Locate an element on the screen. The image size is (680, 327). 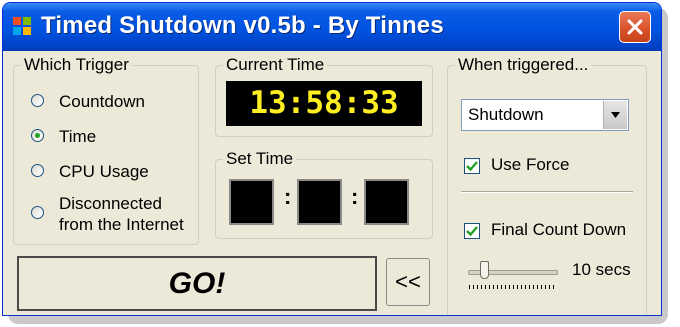
final-countdown-checkbox is located at coordinates (472, 231).